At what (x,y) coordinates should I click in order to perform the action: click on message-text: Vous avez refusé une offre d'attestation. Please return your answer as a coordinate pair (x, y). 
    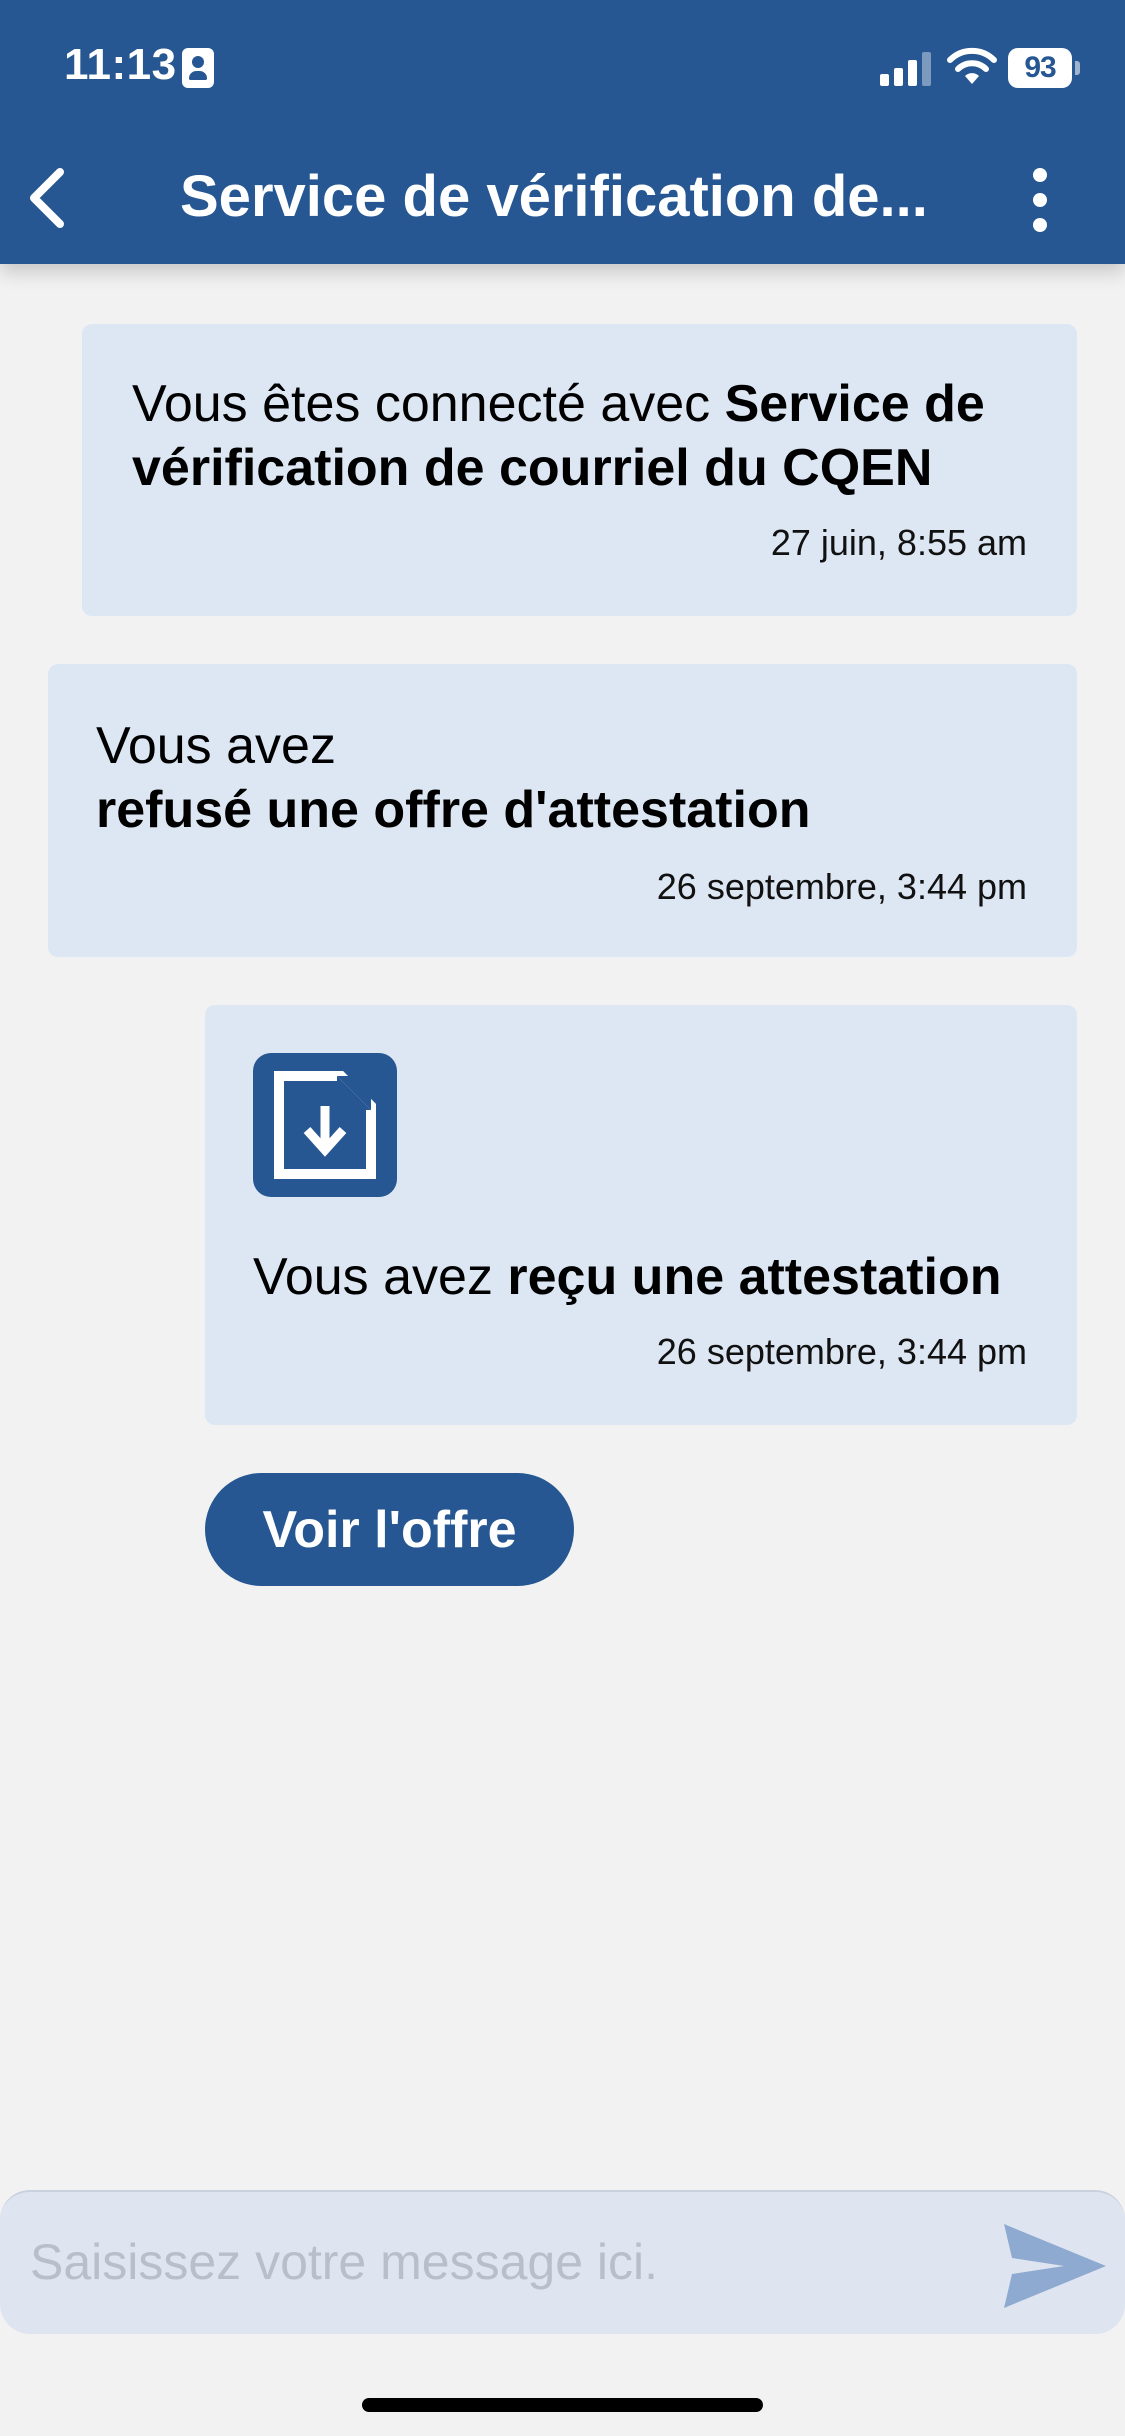
    Looking at the image, I should click on (453, 778).